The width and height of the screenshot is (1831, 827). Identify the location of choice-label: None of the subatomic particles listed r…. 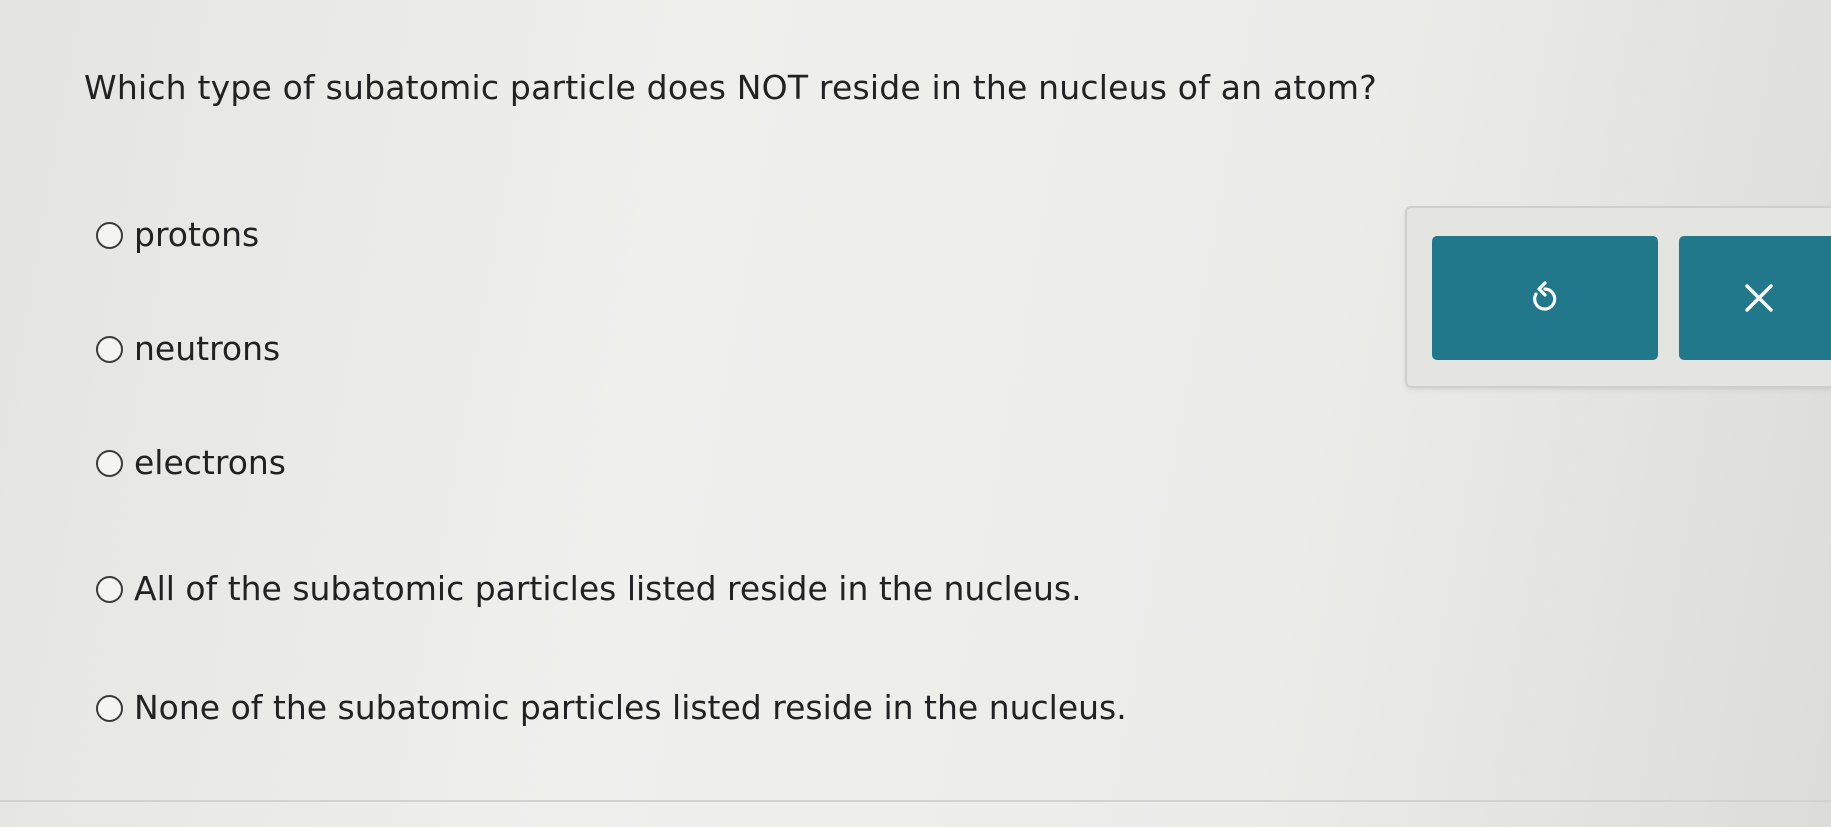
(630, 707).